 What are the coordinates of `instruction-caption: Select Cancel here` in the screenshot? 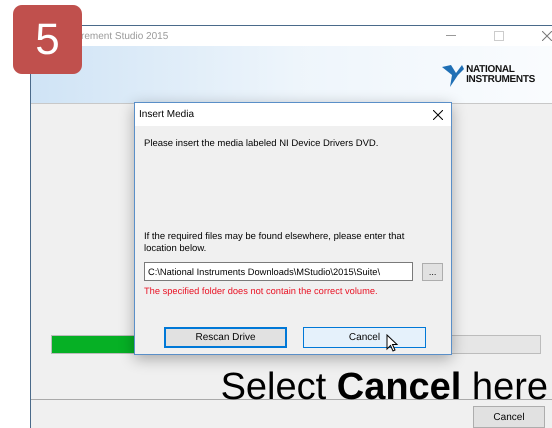 It's located at (384, 387).